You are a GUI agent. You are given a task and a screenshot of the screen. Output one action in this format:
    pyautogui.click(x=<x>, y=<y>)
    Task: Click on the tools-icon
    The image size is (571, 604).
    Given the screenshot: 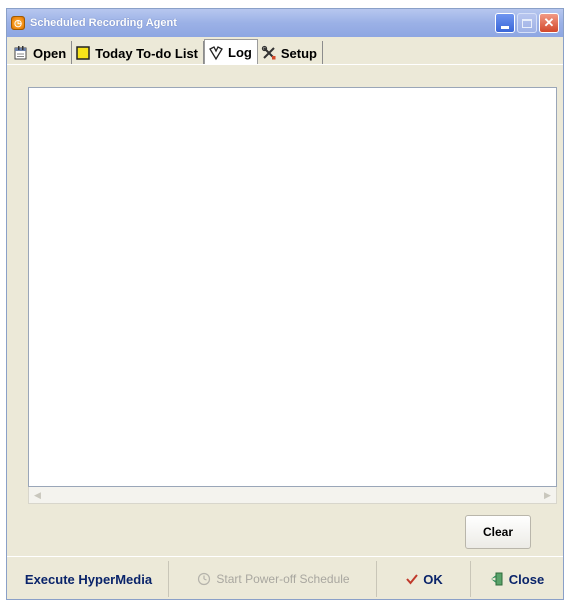 What is the action you would take?
    pyautogui.click(x=269, y=53)
    